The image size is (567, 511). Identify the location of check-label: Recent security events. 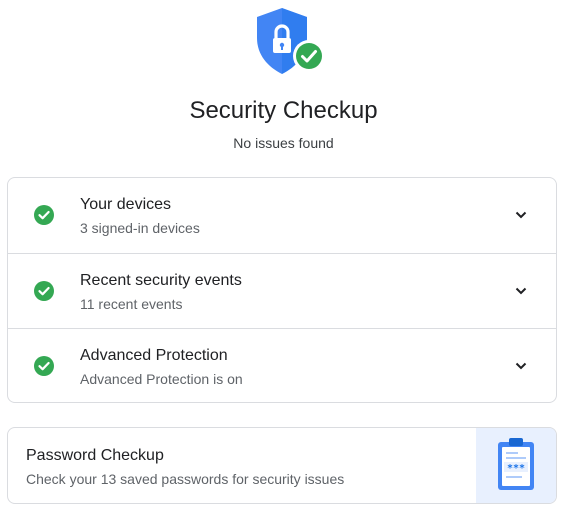
(161, 280).